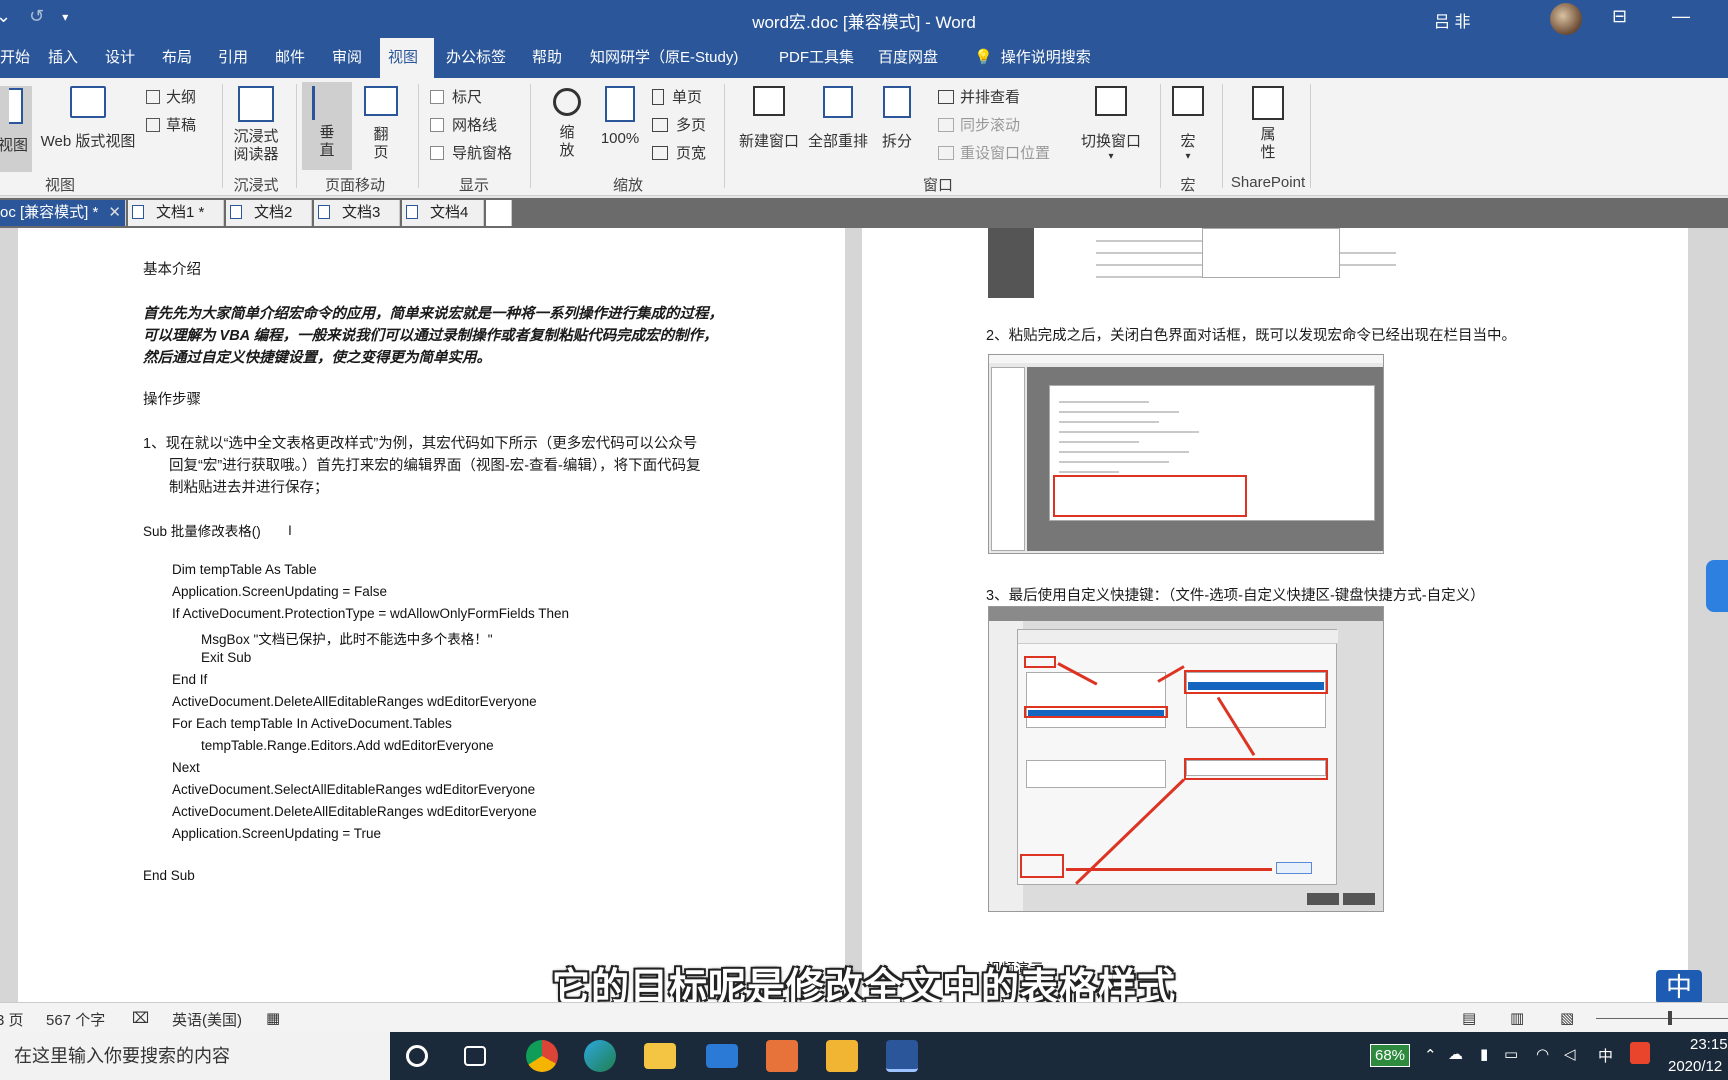 The height and width of the screenshot is (1080, 1728). What do you see at coordinates (1717, 586) in the screenshot?
I see `shield-icon` at bounding box center [1717, 586].